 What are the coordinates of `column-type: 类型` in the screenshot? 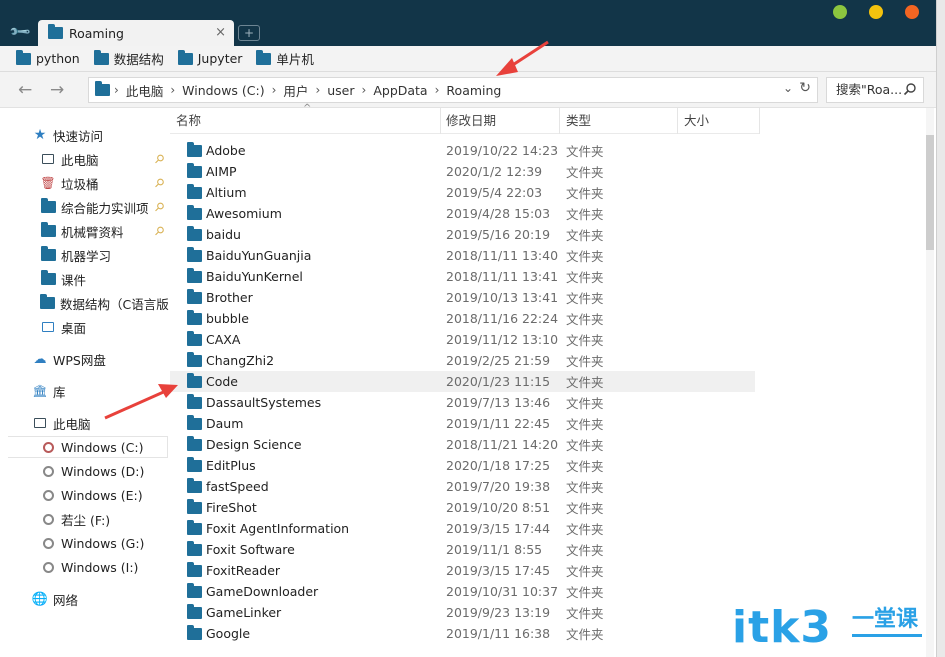 It's located at (619, 121).